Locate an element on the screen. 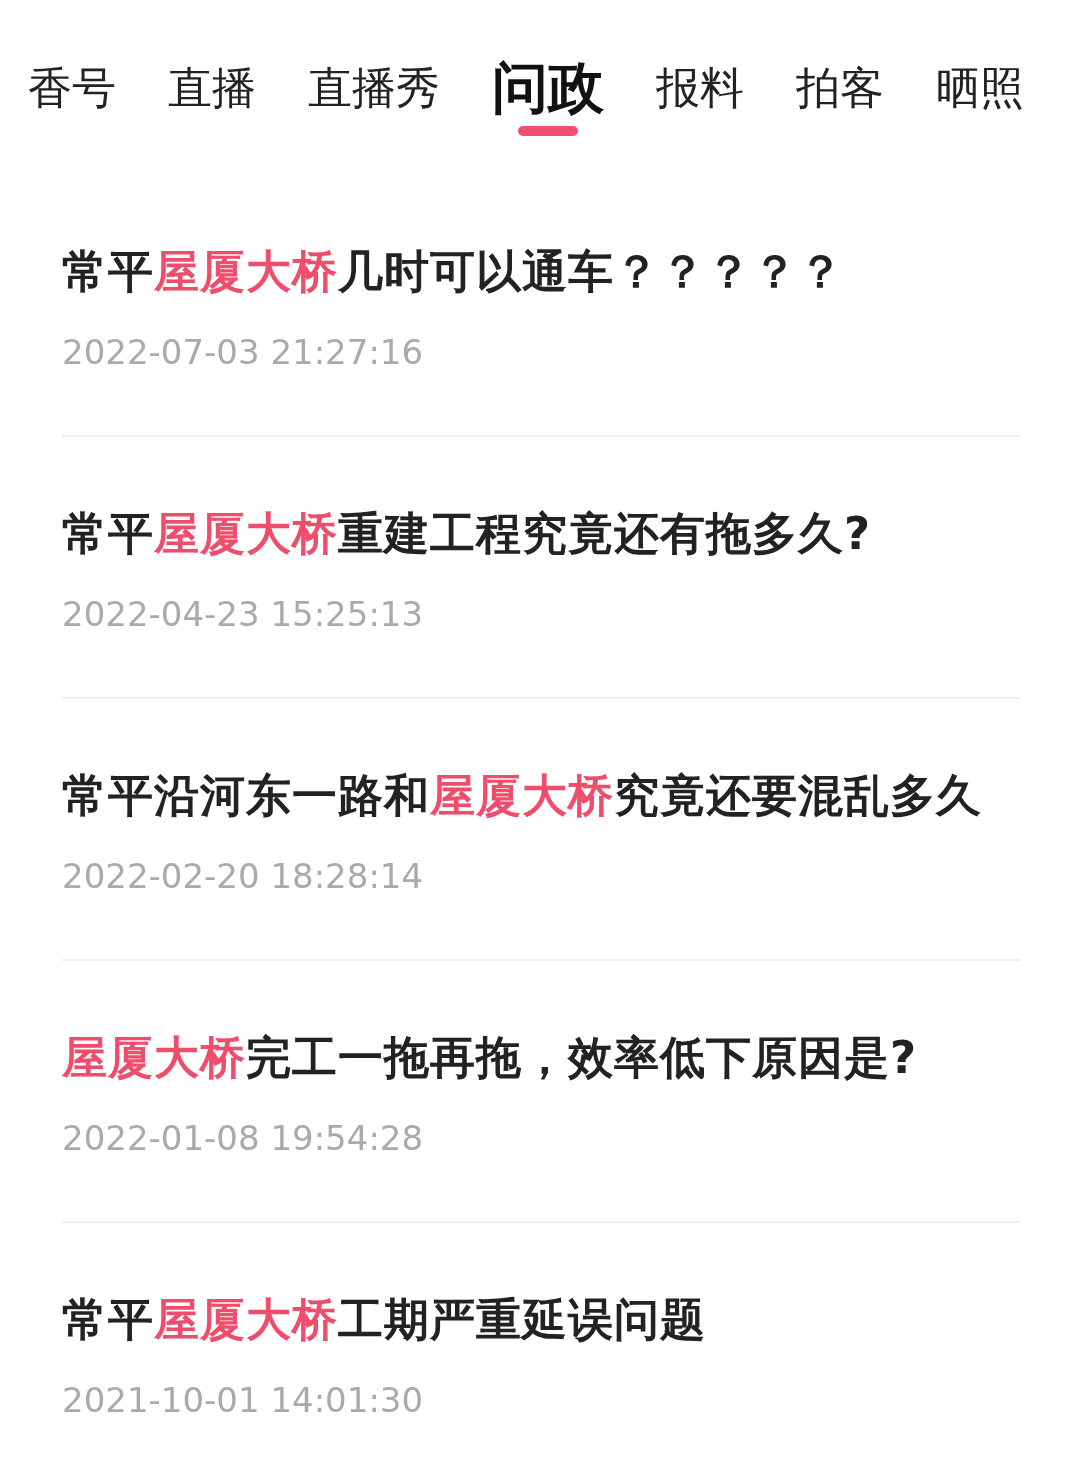 The width and height of the screenshot is (1080, 1462). post-title: 常平屋厦大桥几时可以通车？？？？？ is located at coordinates (541, 272).